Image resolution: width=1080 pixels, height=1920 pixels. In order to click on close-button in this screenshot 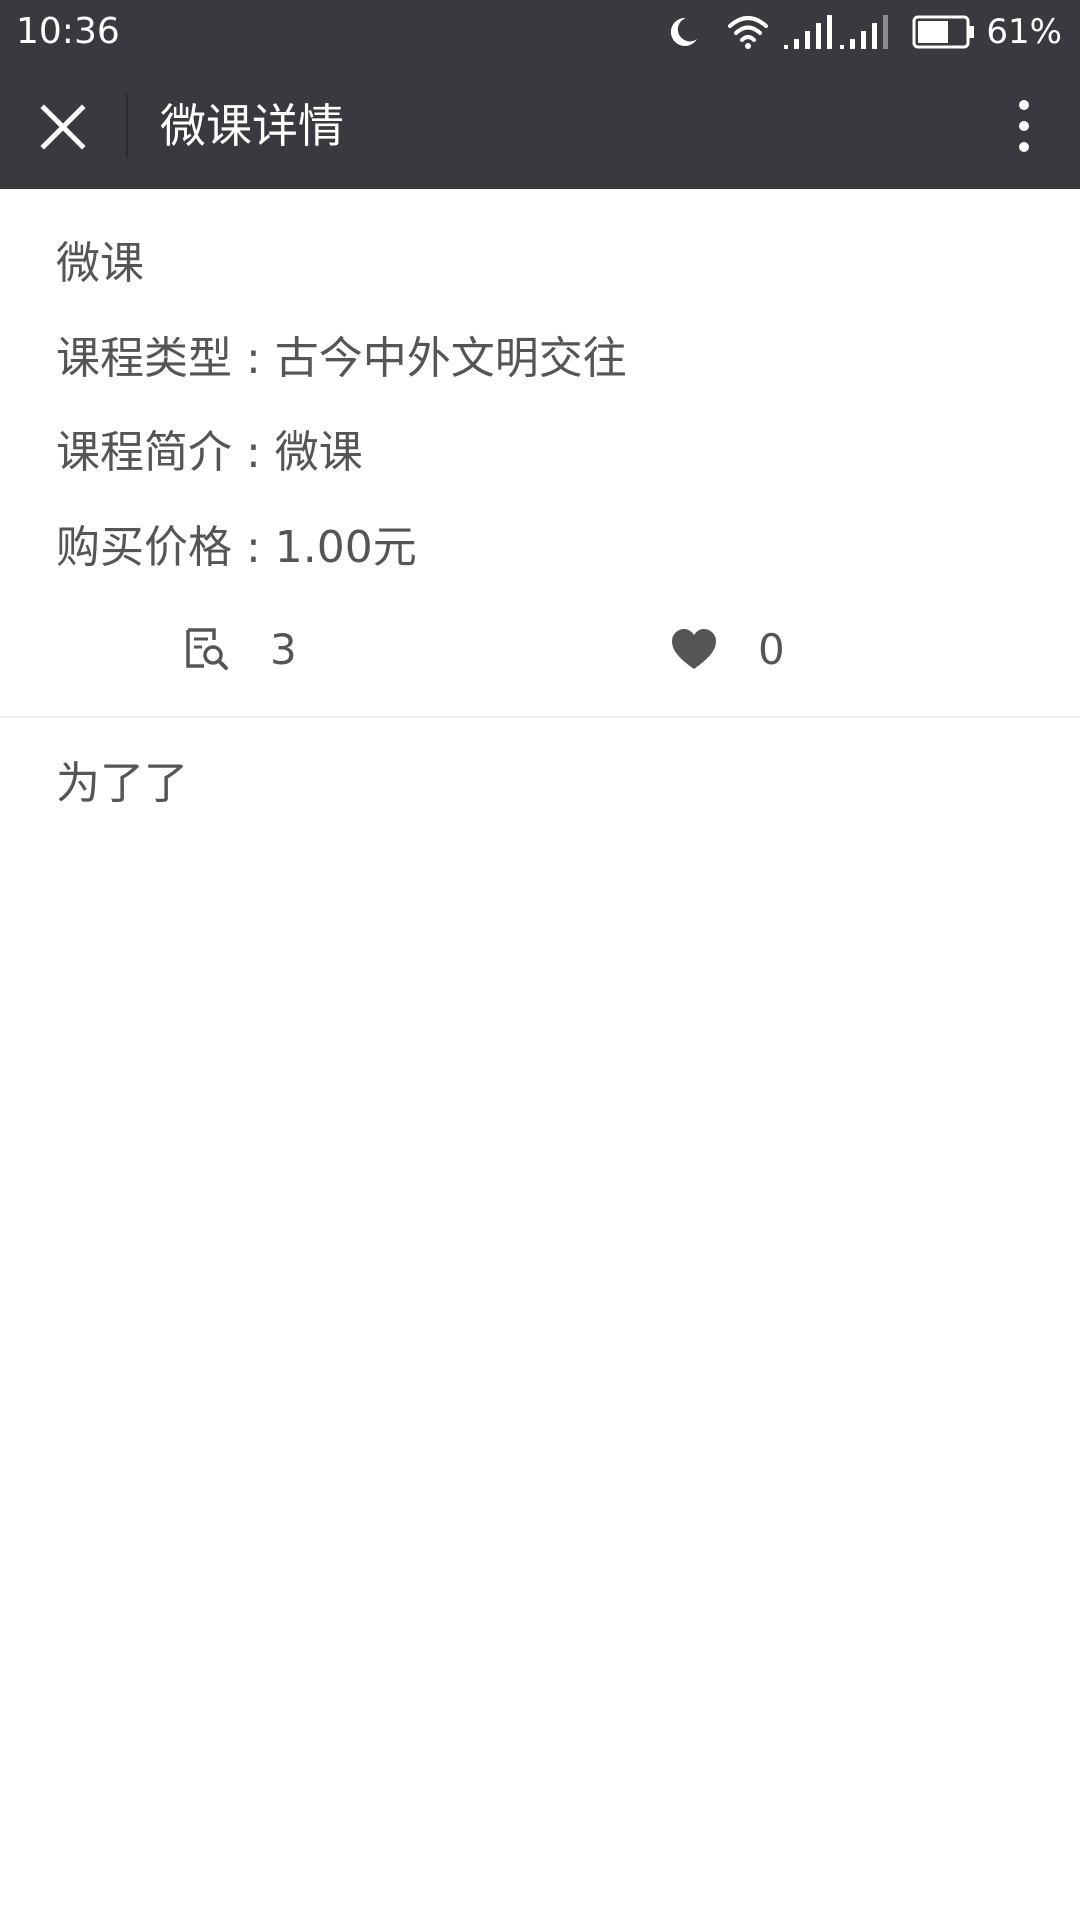, I will do `click(63, 127)`.